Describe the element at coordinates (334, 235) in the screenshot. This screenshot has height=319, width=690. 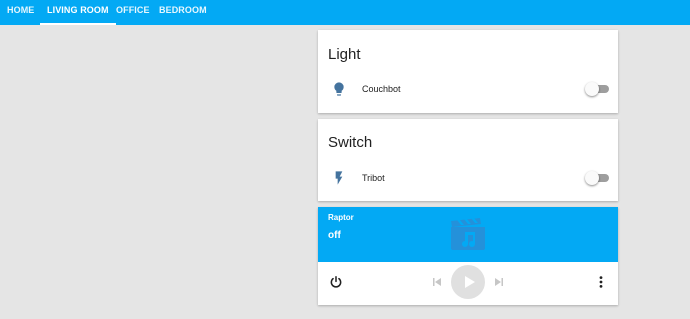
I see `media-player-state: off` at that location.